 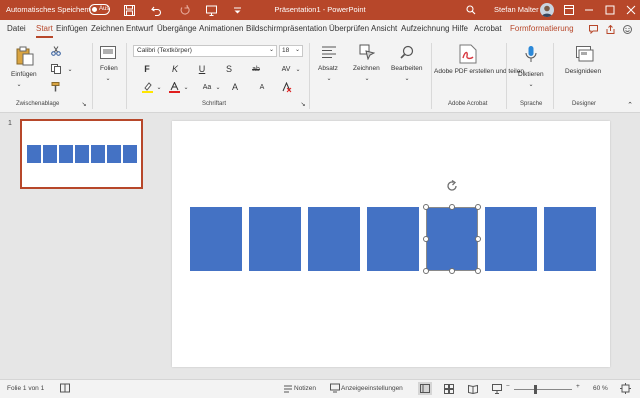 What do you see at coordinates (488, 28) in the screenshot?
I see `tab-acrobat: Acrobat` at bounding box center [488, 28].